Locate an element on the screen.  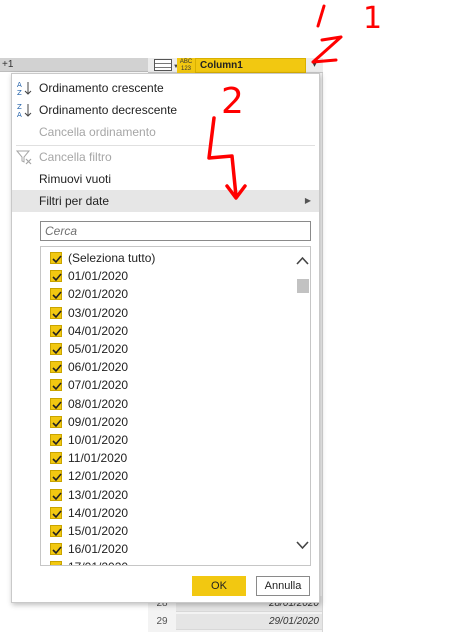
annotation-number-1: 1 is located at coordinates (372, 18).